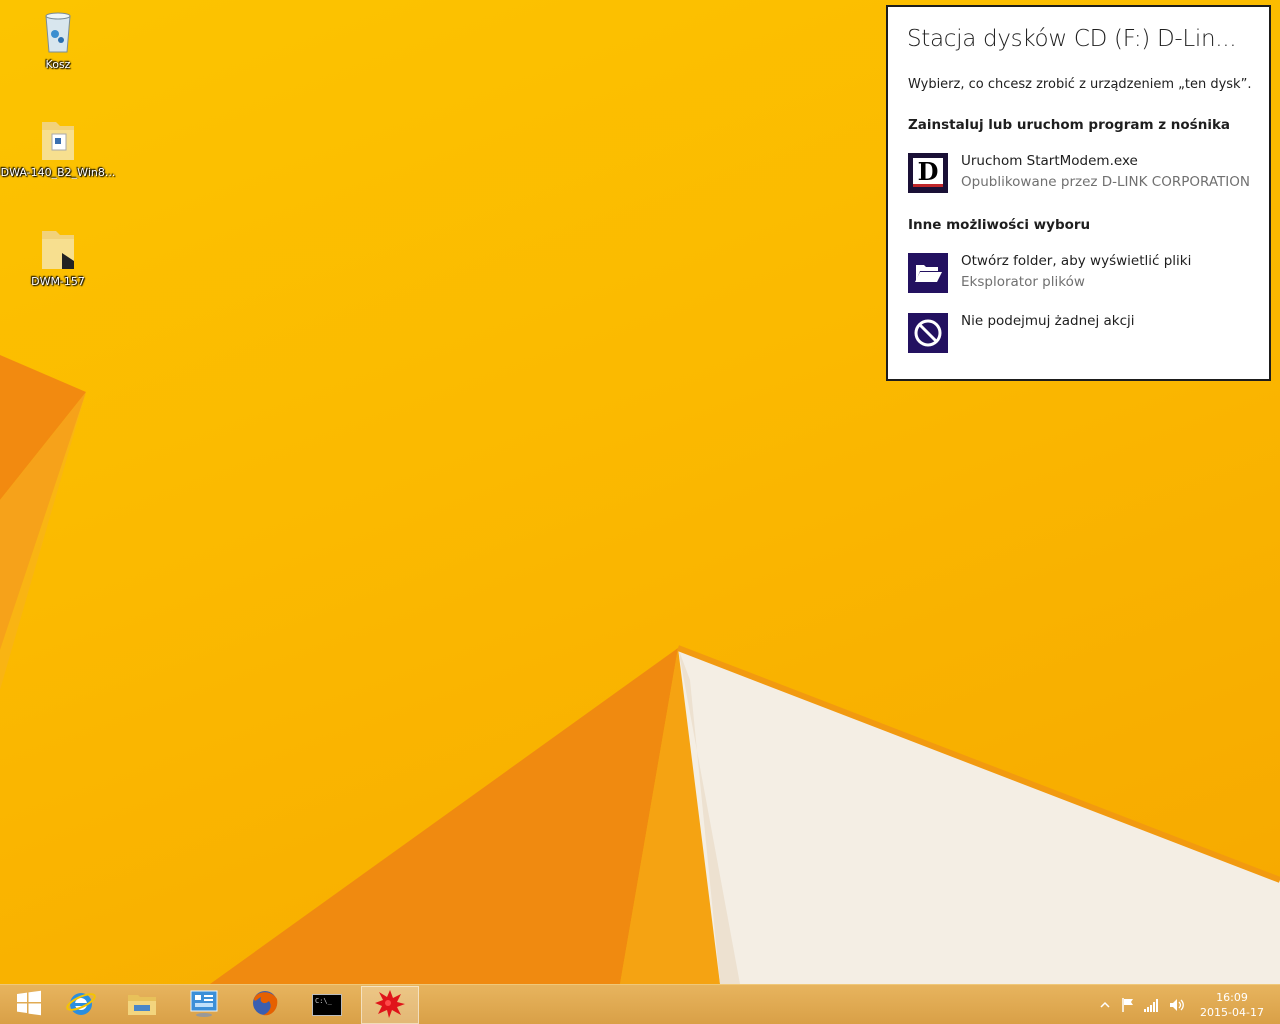 Image resolution: width=1280 pixels, height=1024 pixels. I want to click on file-explorer-icon, so click(142, 1005).